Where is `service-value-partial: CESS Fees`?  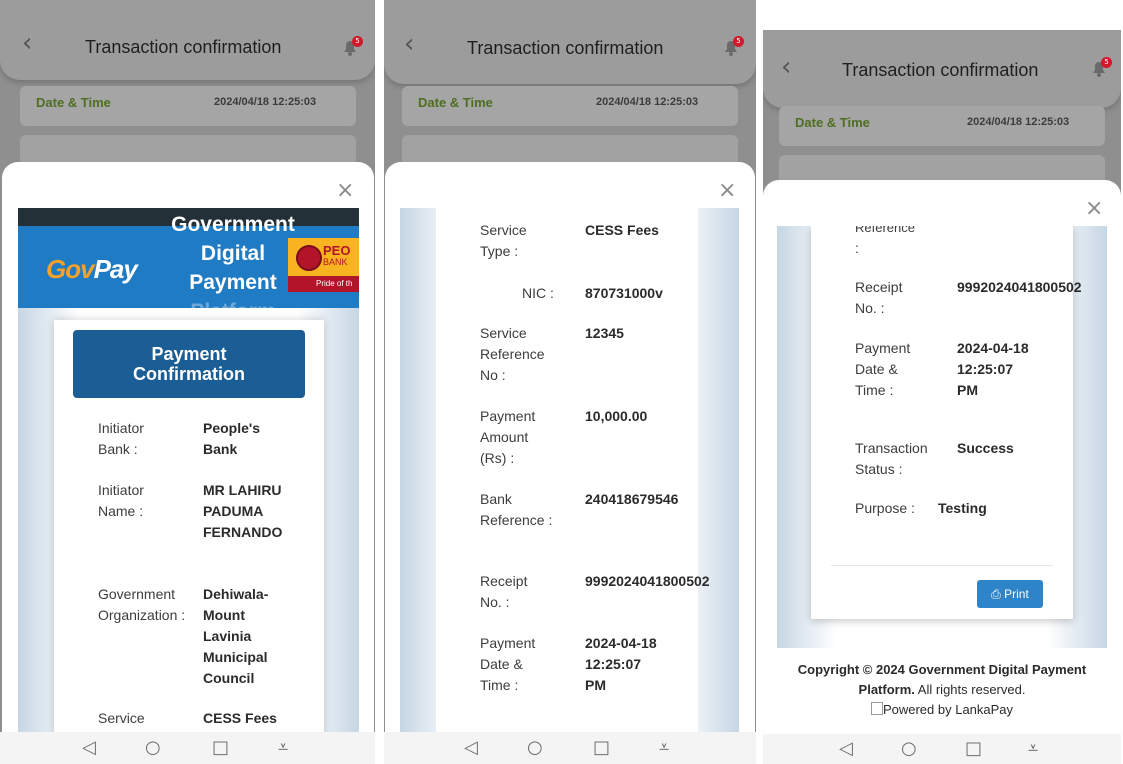 service-value-partial: CESS Fees is located at coordinates (240, 718).